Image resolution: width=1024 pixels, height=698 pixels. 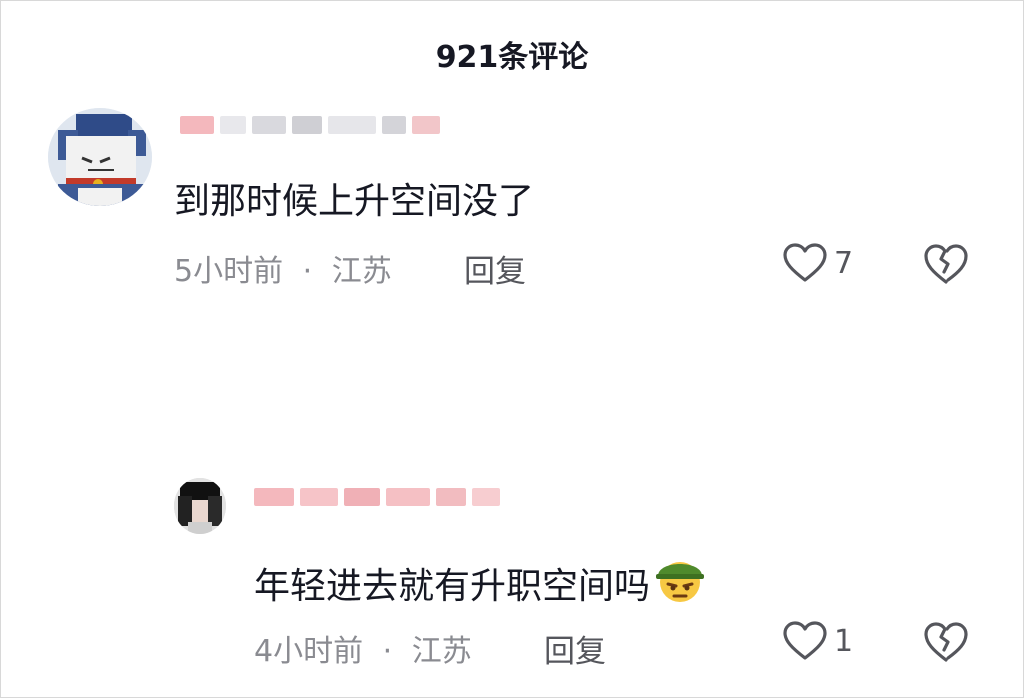 What do you see at coordinates (844, 641) in the screenshot?
I see `like-count: 1` at bounding box center [844, 641].